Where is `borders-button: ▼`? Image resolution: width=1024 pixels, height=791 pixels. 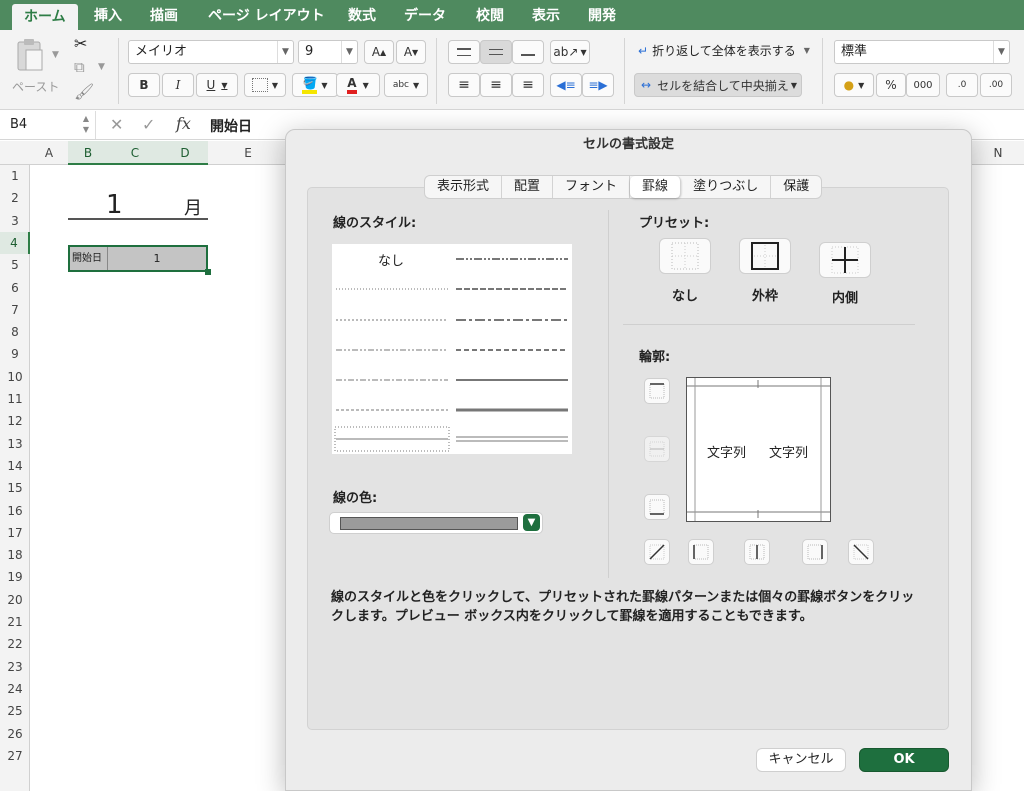
borders-button: ▼ is located at coordinates (265, 85).